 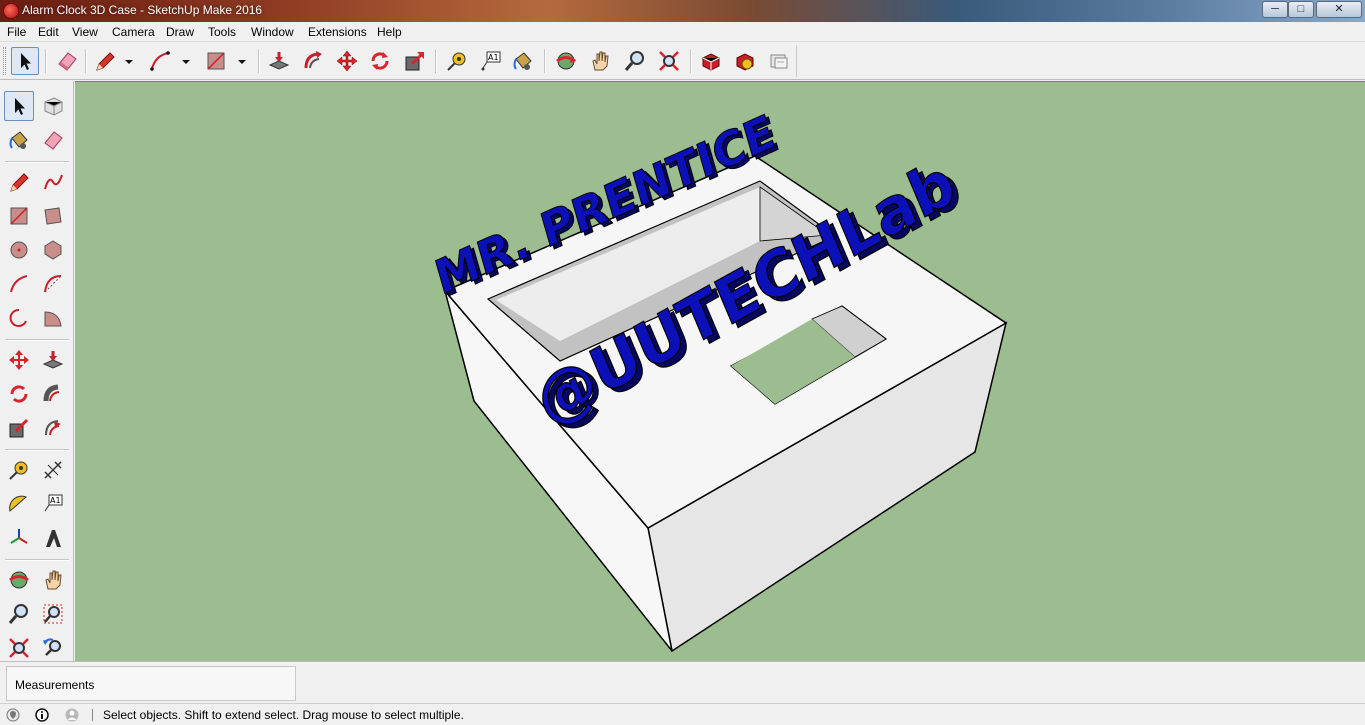 I want to click on palette-dimensions-button, so click(x=53, y=470).